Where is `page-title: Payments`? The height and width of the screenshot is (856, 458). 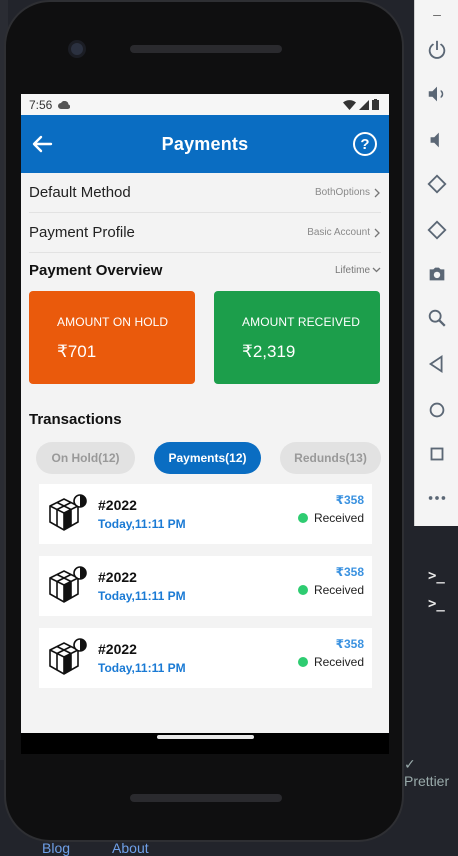
page-title: Payments is located at coordinates (205, 143).